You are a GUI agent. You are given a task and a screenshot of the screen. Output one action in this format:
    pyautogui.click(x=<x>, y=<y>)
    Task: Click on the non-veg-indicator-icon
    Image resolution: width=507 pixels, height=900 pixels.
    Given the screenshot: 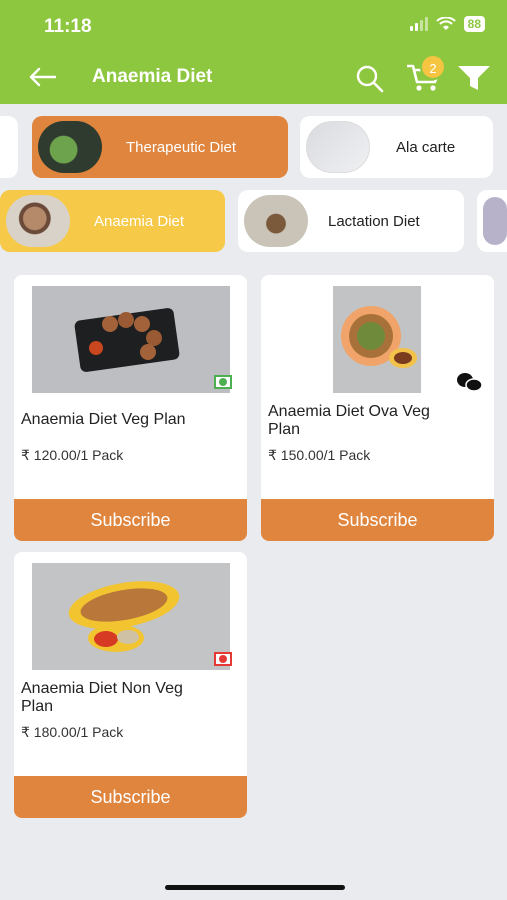 What is the action you would take?
    pyautogui.click(x=223, y=659)
    